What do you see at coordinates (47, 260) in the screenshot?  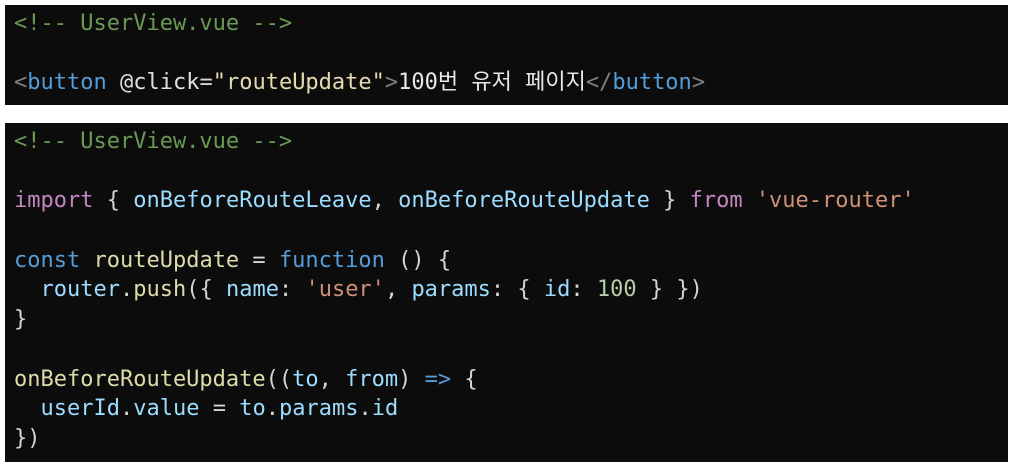 I see `code-token: const` at bounding box center [47, 260].